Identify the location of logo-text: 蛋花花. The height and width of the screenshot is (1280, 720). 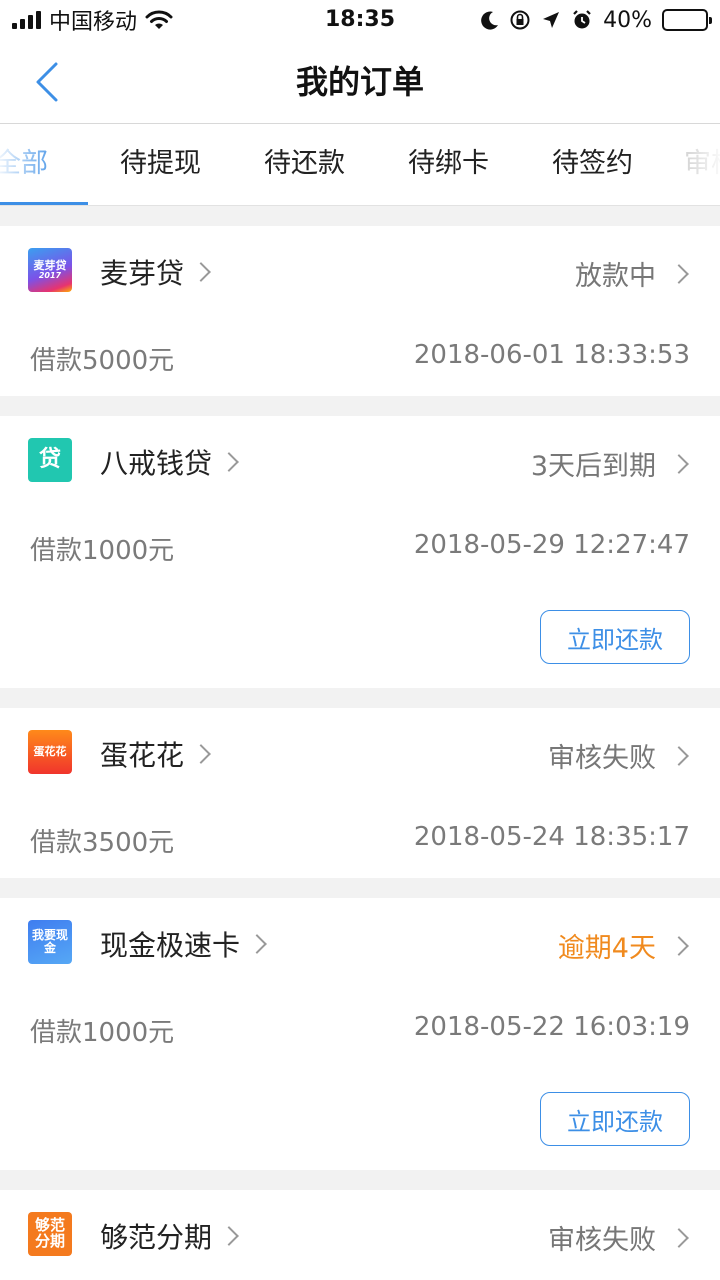
(50, 752).